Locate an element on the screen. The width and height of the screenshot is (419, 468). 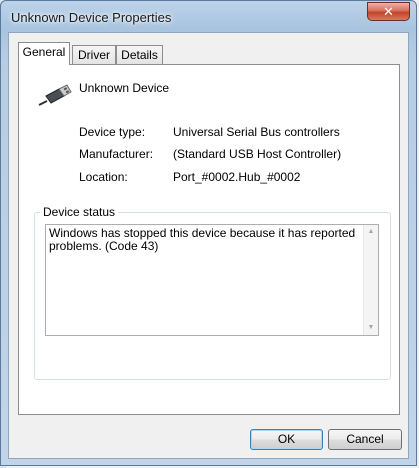
device-name: Unknown Device is located at coordinates (124, 88).